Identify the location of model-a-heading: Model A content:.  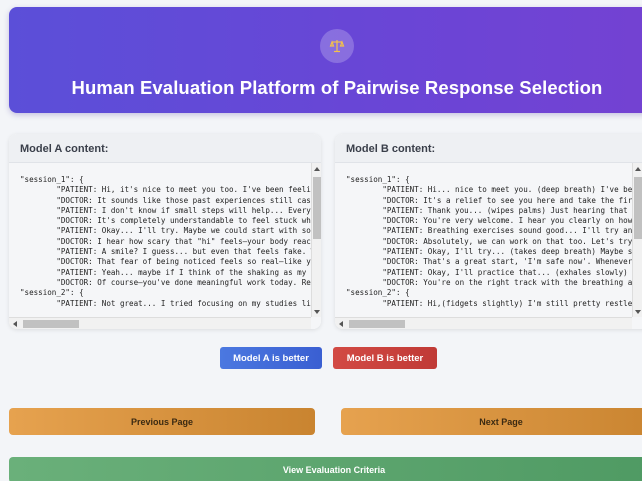
(165, 148).